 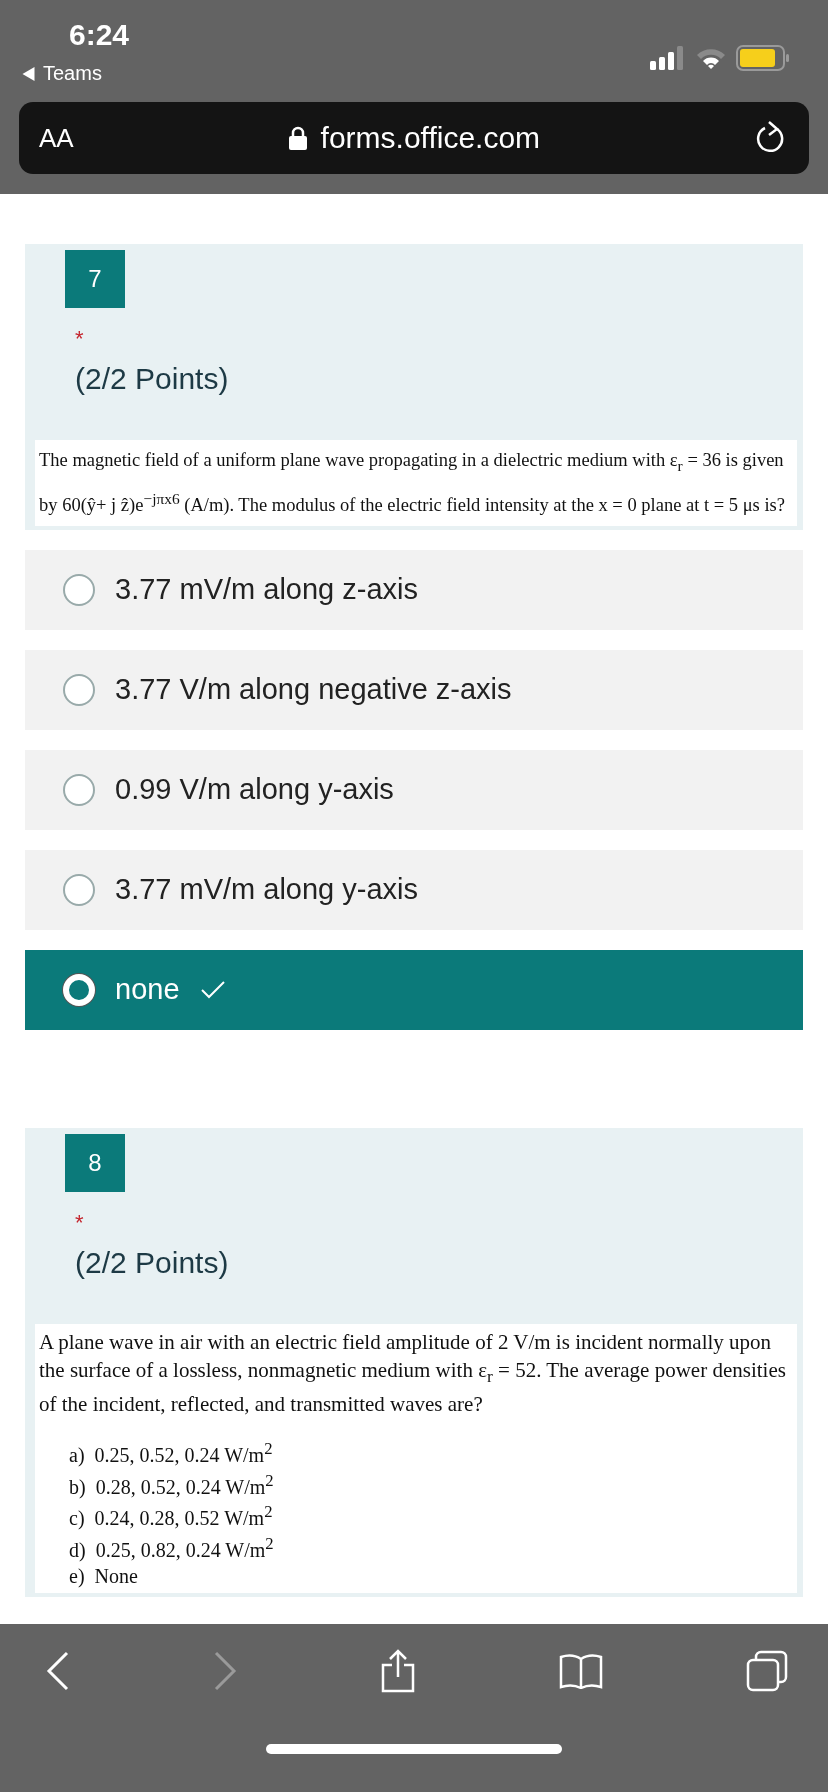 I want to click on answer-option: 3.77 V/m along negative z-axis, so click(x=414, y=689).